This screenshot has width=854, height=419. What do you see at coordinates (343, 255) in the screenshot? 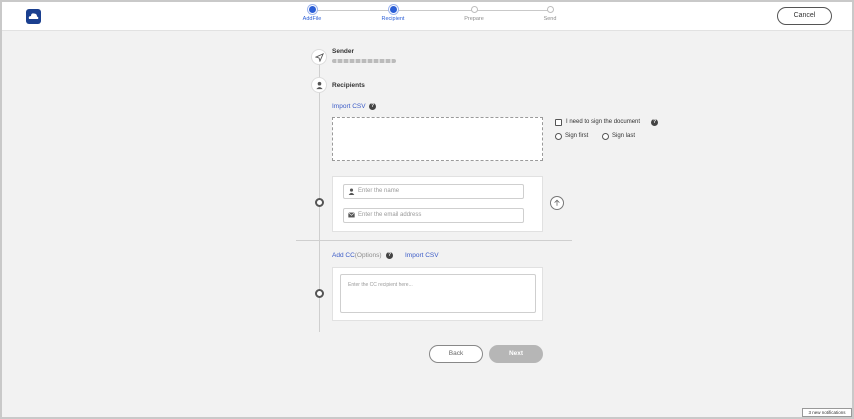
I see `add-cc-label: Add CC` at bounding box center [343, 255].